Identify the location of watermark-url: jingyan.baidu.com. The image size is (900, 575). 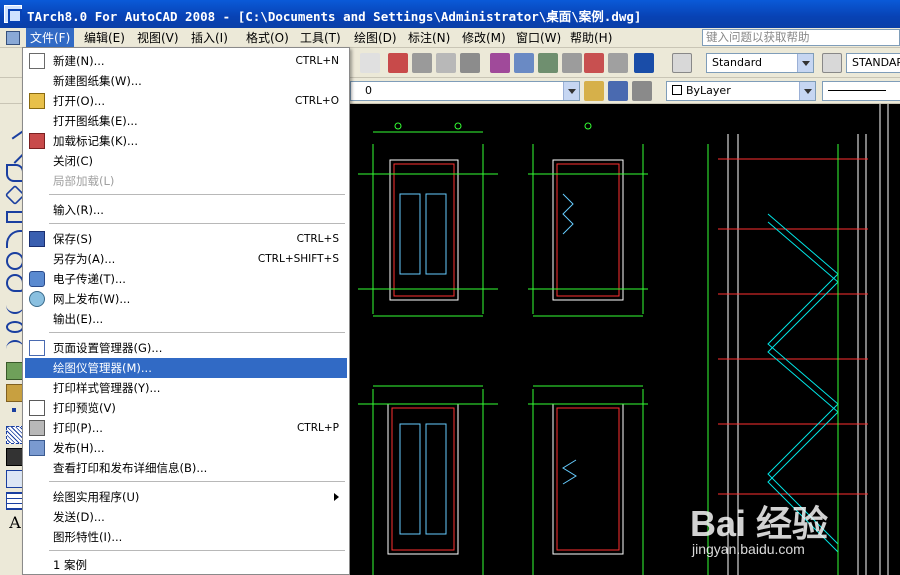
(748, 549).